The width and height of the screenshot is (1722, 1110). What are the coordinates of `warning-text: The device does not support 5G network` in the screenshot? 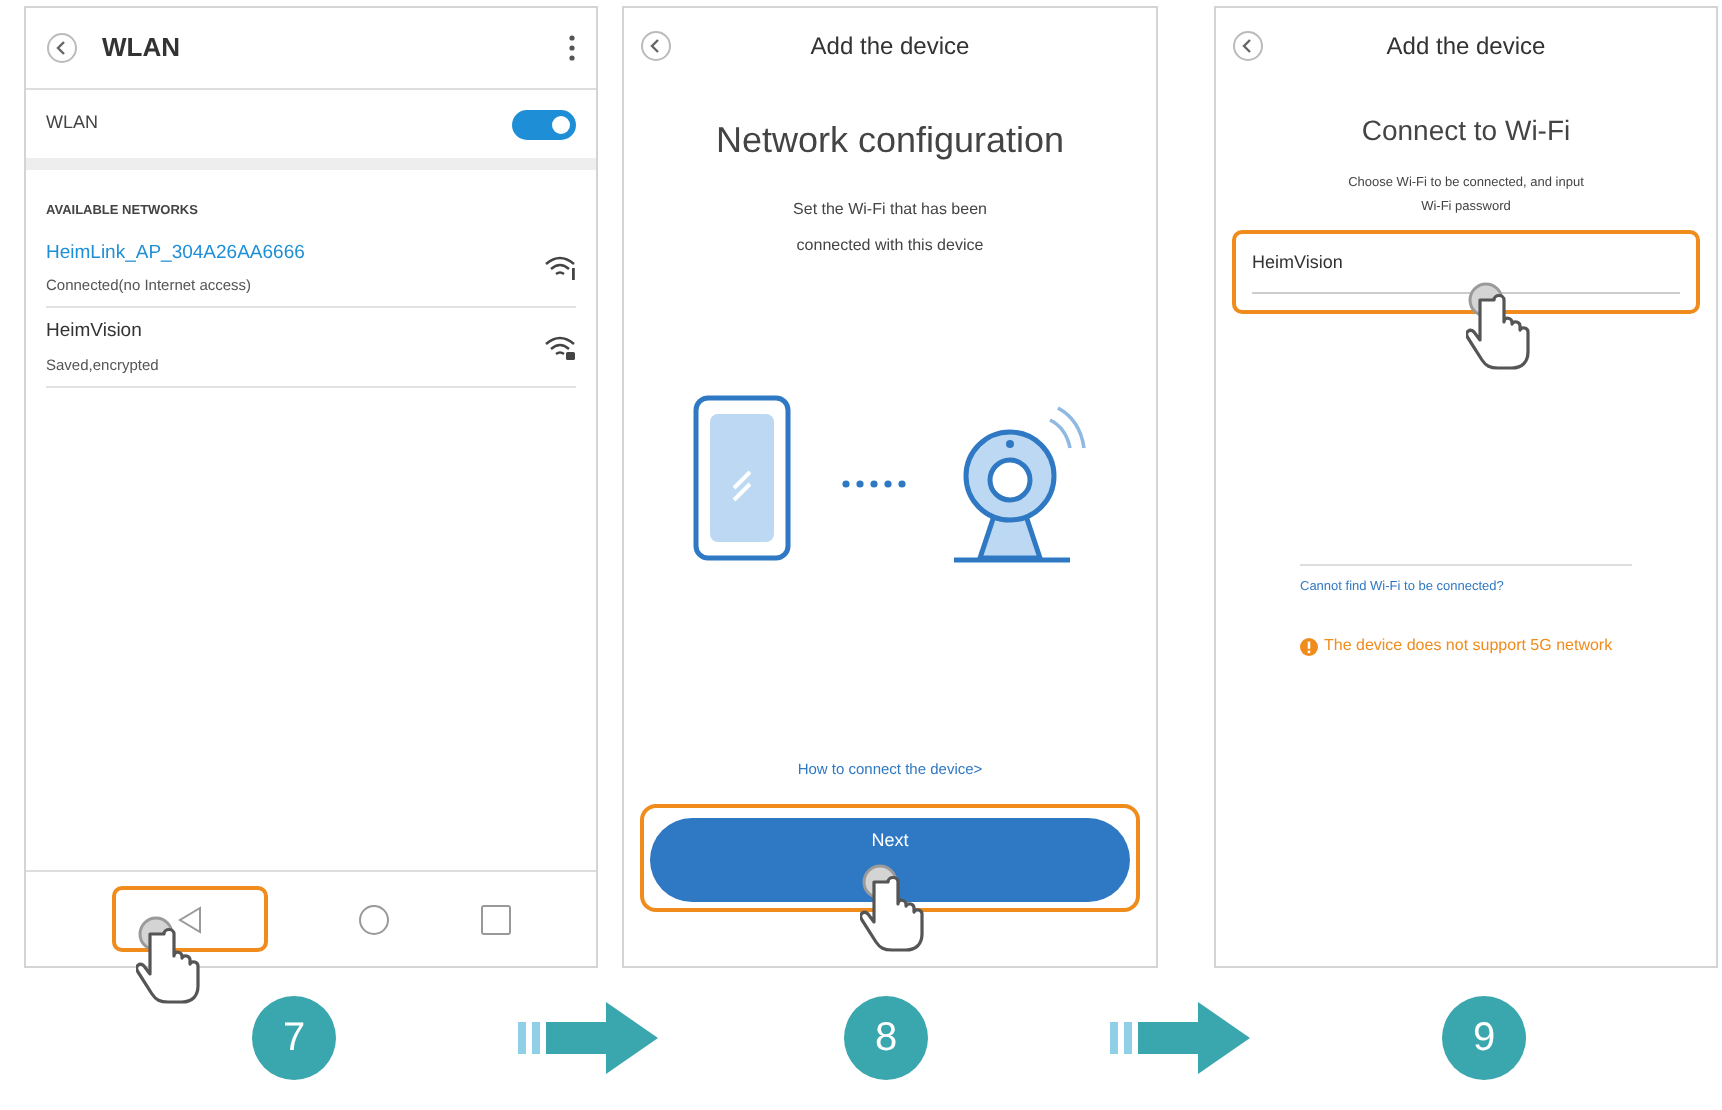 It's located at (1468, 646).